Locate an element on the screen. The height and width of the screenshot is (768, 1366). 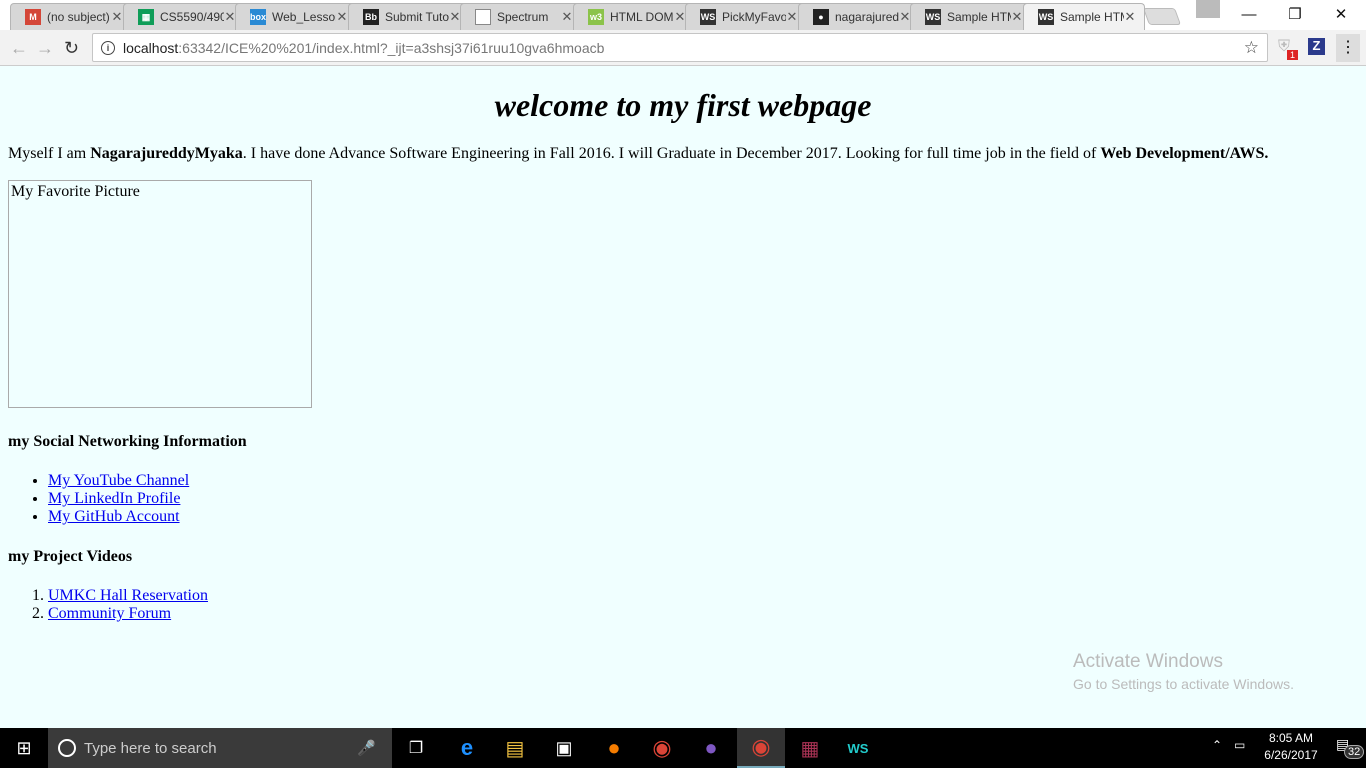
browser-tab: M (no subject) ✕ is located at coordinates (71, 16).